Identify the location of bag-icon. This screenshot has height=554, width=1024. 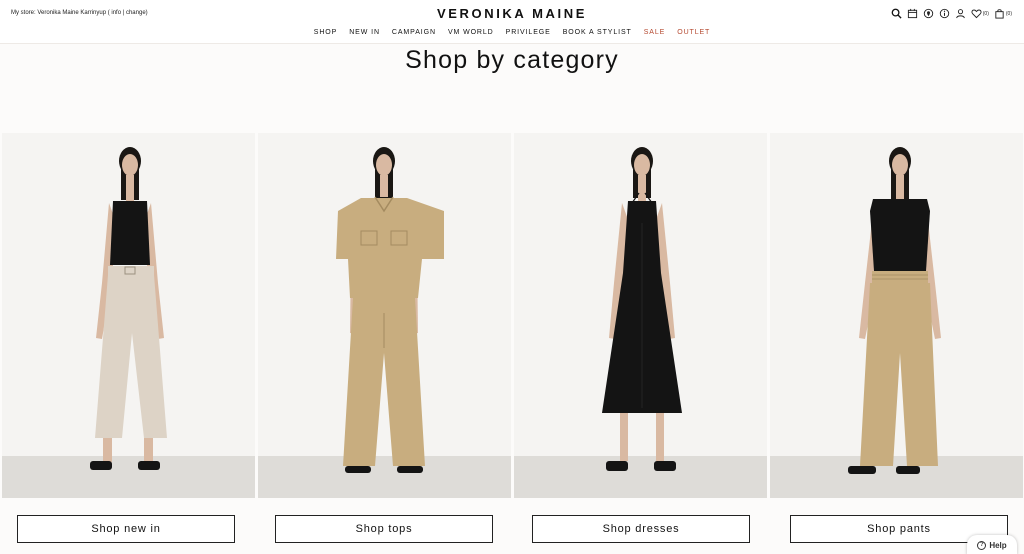
(999, 14).